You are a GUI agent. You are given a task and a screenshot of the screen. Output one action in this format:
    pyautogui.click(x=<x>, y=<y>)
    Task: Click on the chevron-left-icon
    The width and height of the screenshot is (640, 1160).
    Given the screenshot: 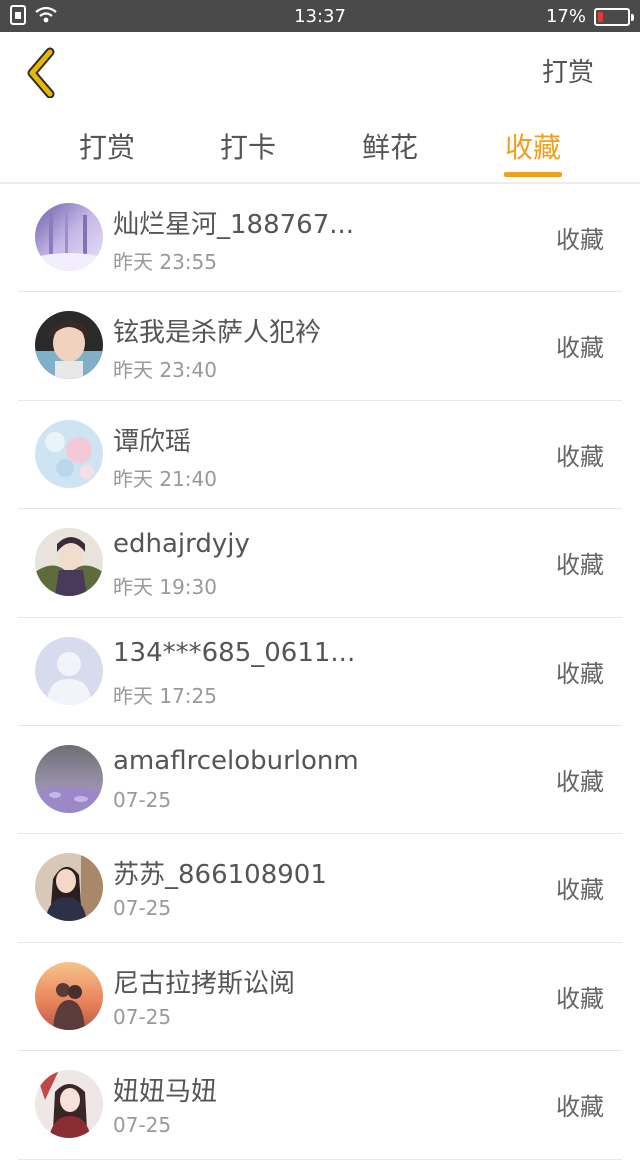 What is the action you would take?
    pyautogui.click(x=41, y=73)
    